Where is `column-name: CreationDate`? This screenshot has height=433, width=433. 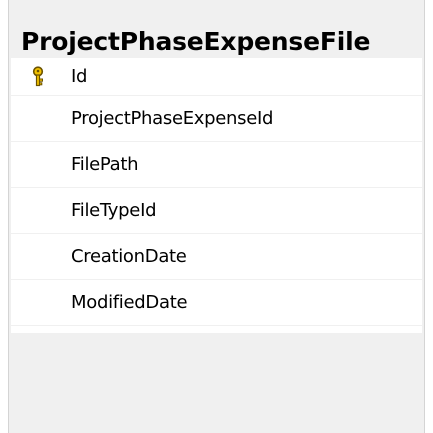
column-name: CreationDate is located at coordinates (129, 256).